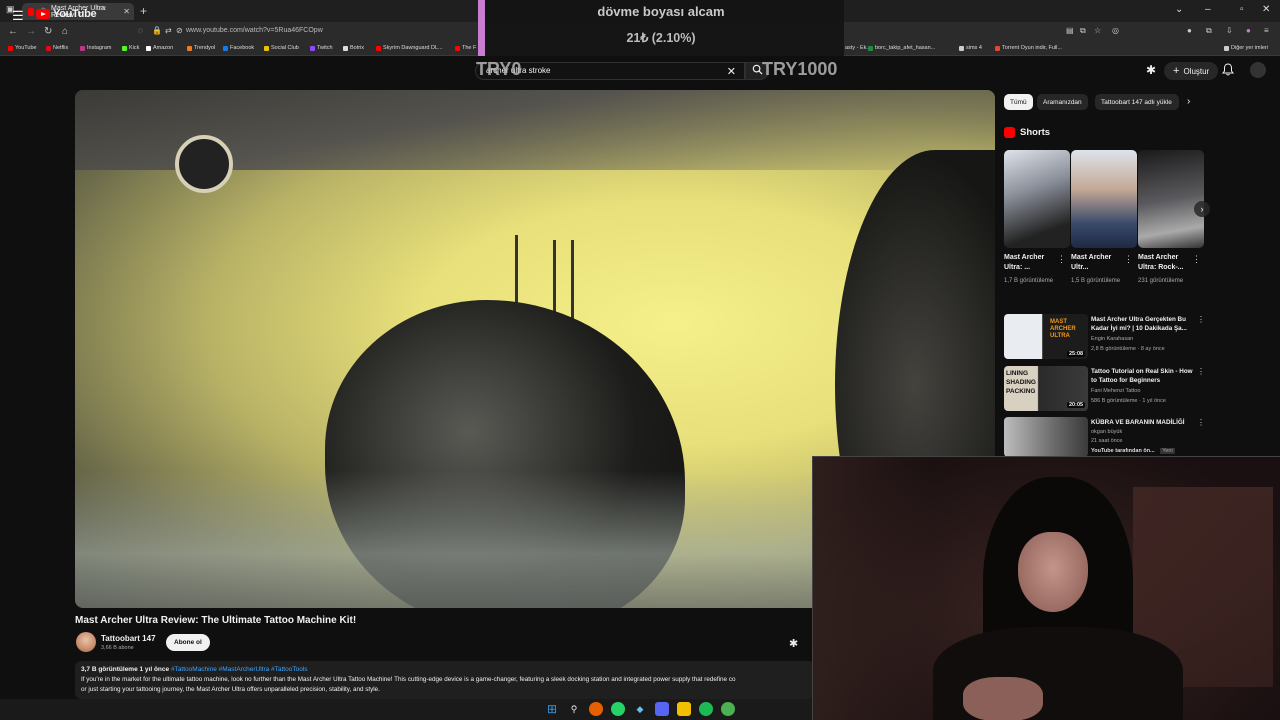  What do you see at coordinates (800, 69) in the screenshot?
I see `goal-end-label: TRY1000` at bounding box center [800, 69].